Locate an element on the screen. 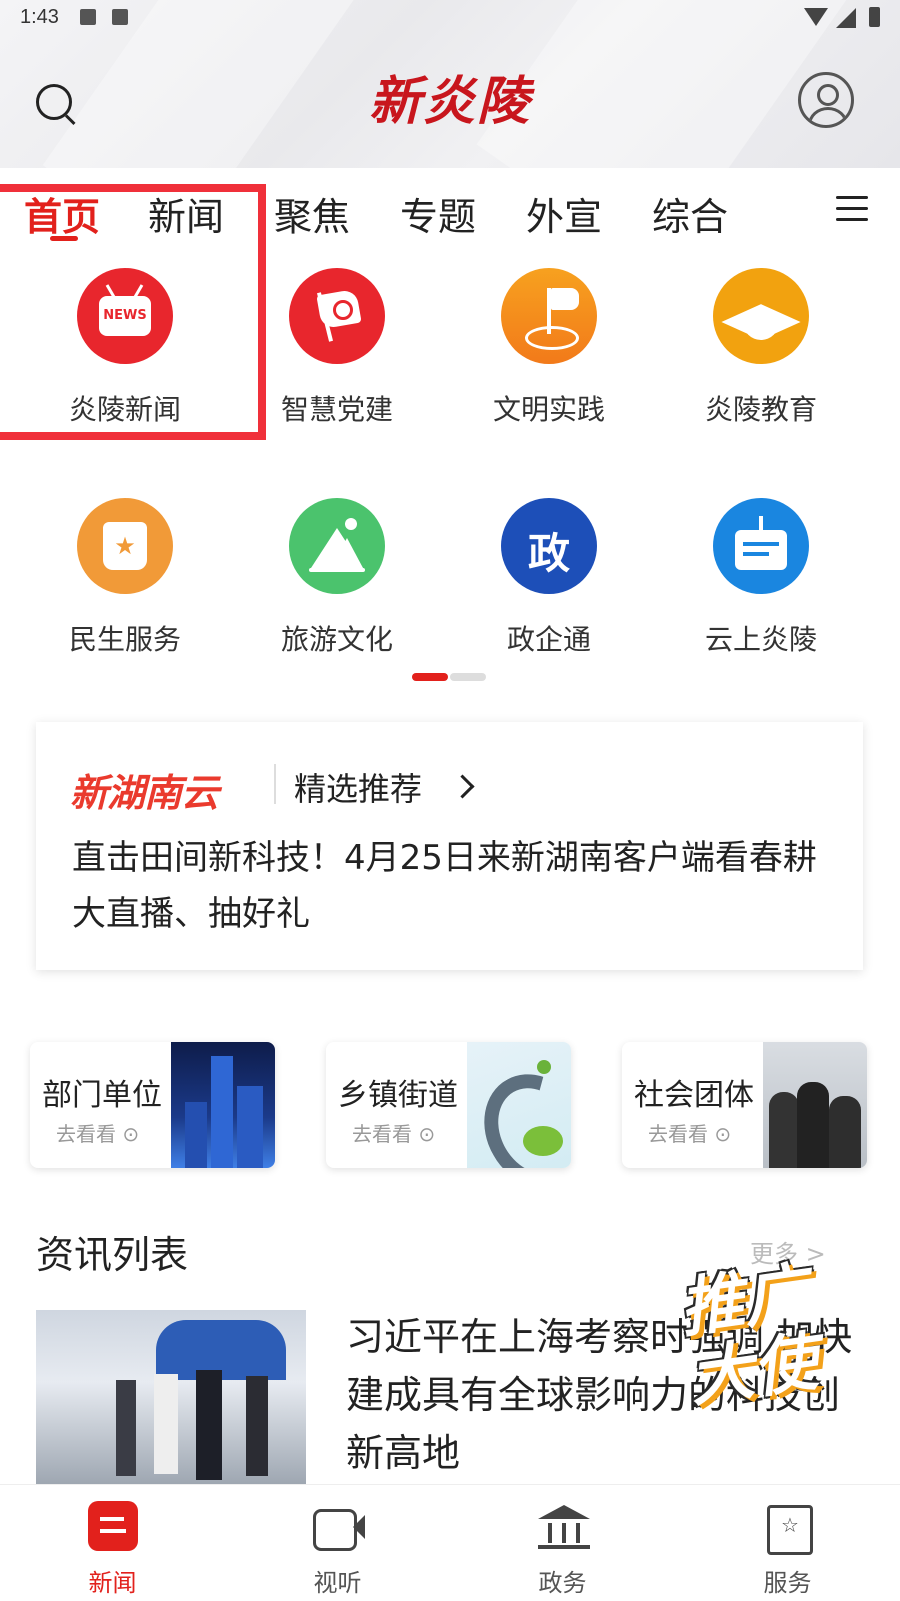  pager-dot is located at coordinates (468, 677).